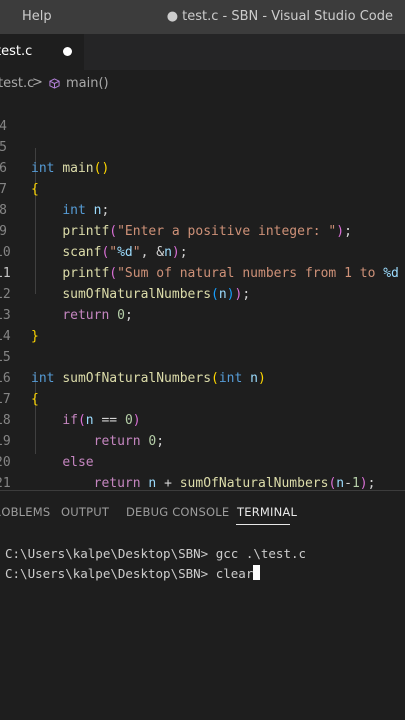 The height and width of the screenshot is (720, 405). I want to click on code-line: 13 }, so click(202, 314).